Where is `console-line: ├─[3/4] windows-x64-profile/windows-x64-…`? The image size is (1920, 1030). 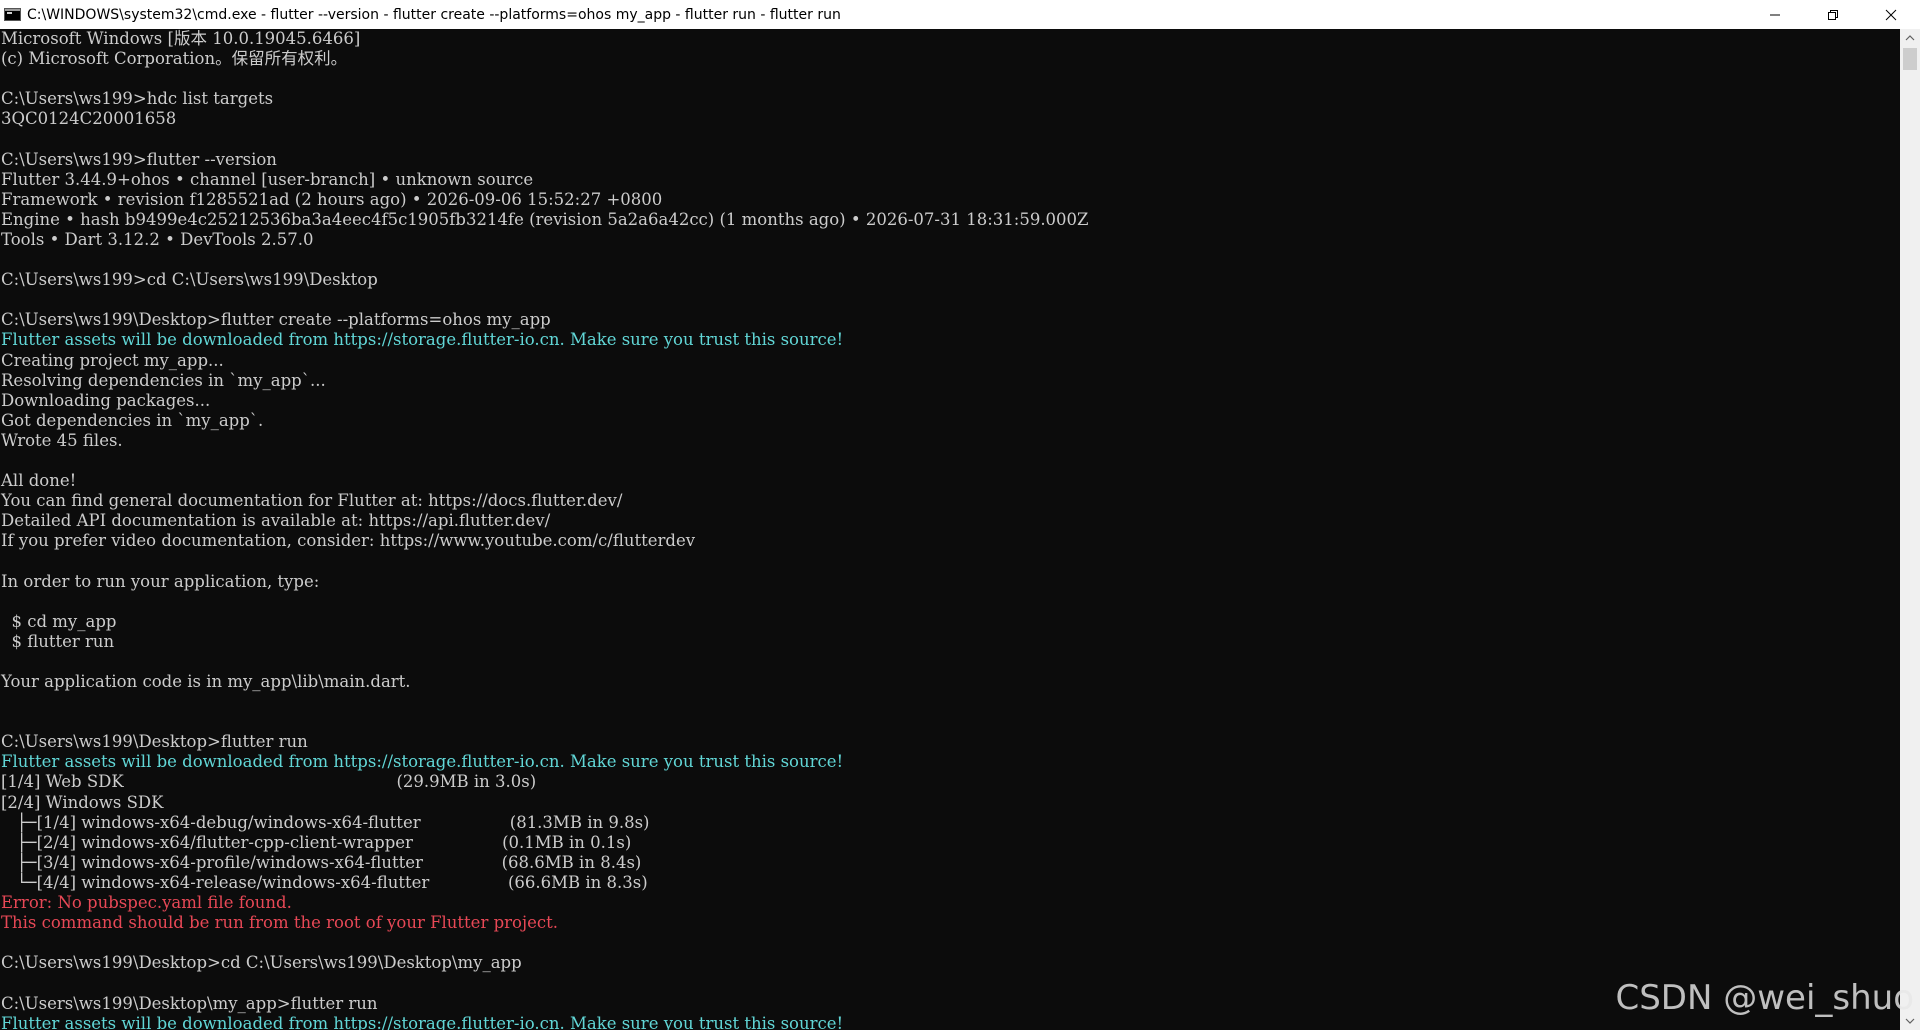
console-line: ├─[3/4] windows-x64-profile/windows-x64-… is located at coordinates (321, 862).